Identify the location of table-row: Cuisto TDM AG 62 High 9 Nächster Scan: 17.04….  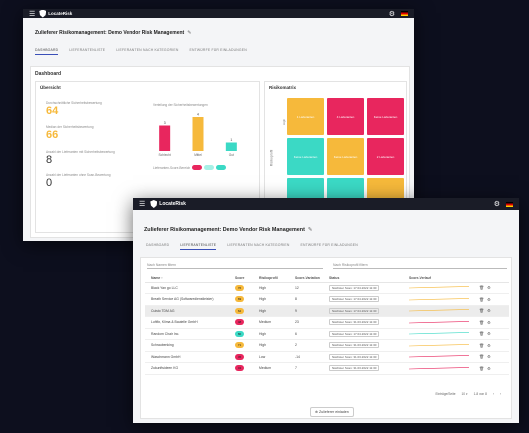
(327, 311).